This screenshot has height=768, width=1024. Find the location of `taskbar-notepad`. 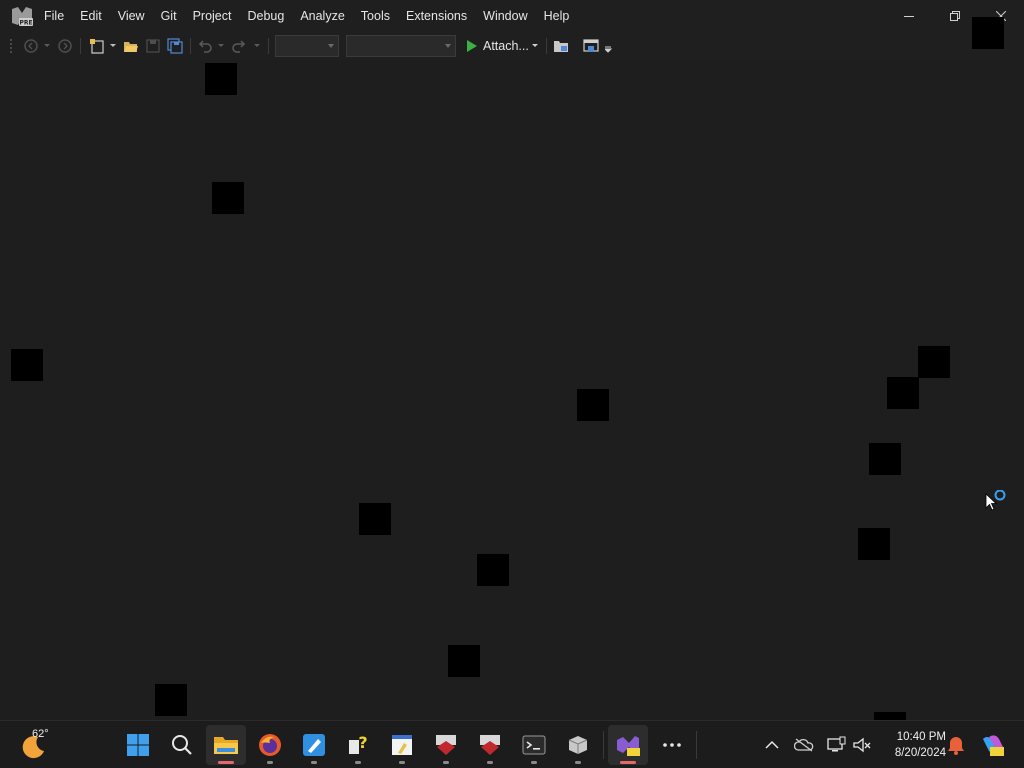

taskbar-notepad is located at coordinates (402, 745).